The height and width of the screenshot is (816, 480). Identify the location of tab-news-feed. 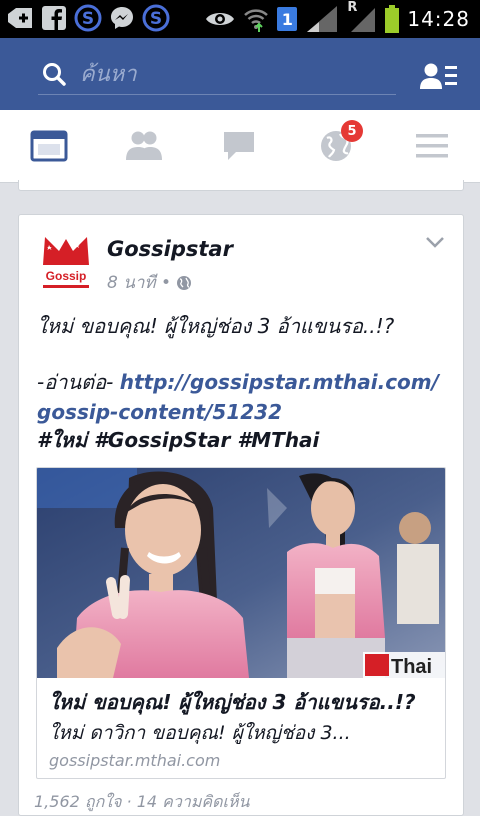
(50, 146).